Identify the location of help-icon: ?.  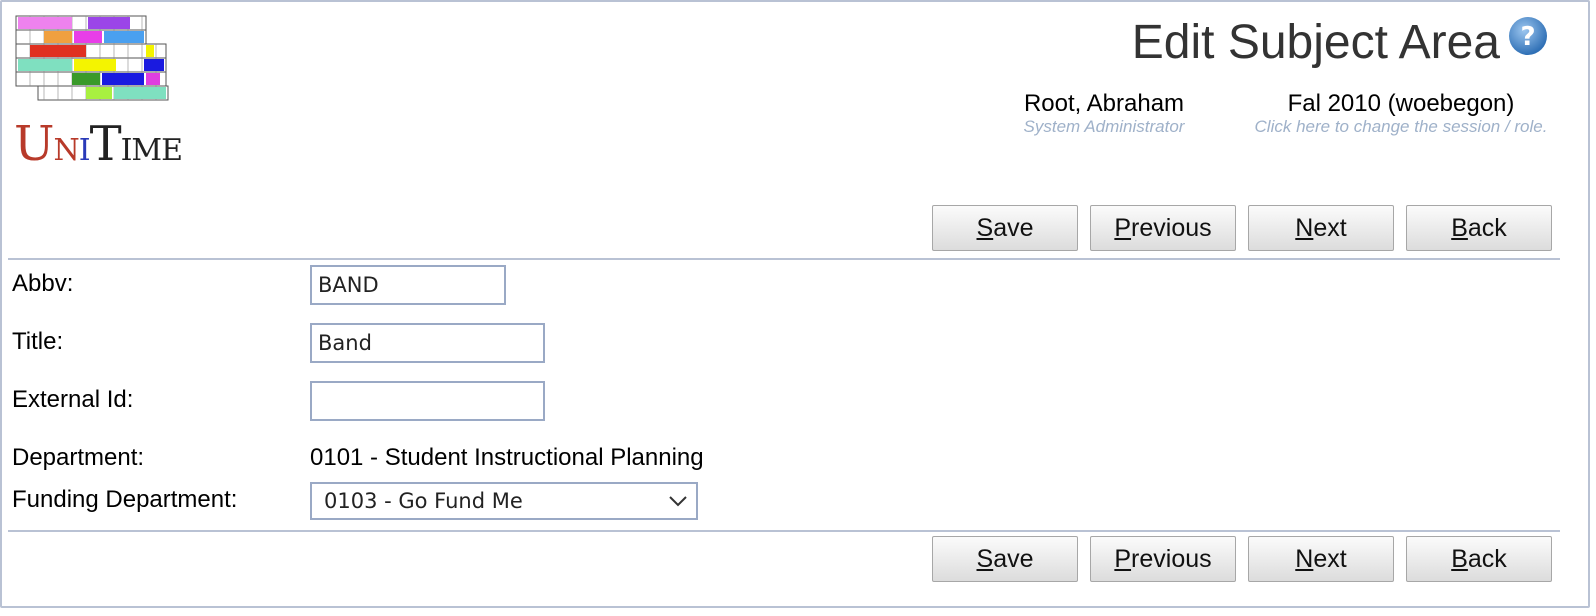
(1528, 36).